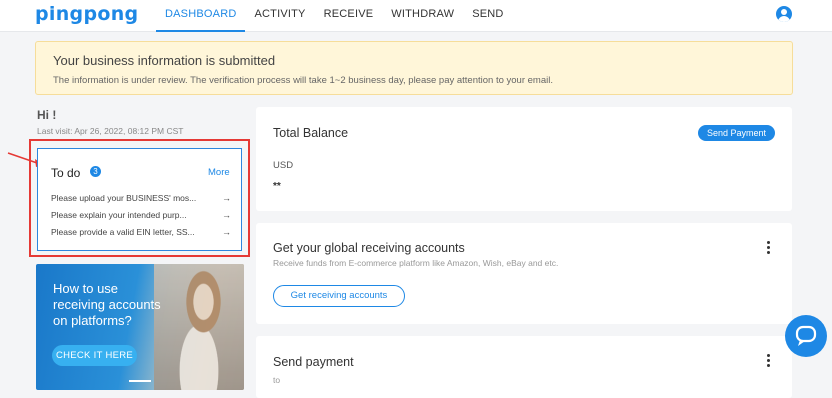 The height and width of the screenshot is (398, 832). I want to click on user-icon, so click(784, 14).